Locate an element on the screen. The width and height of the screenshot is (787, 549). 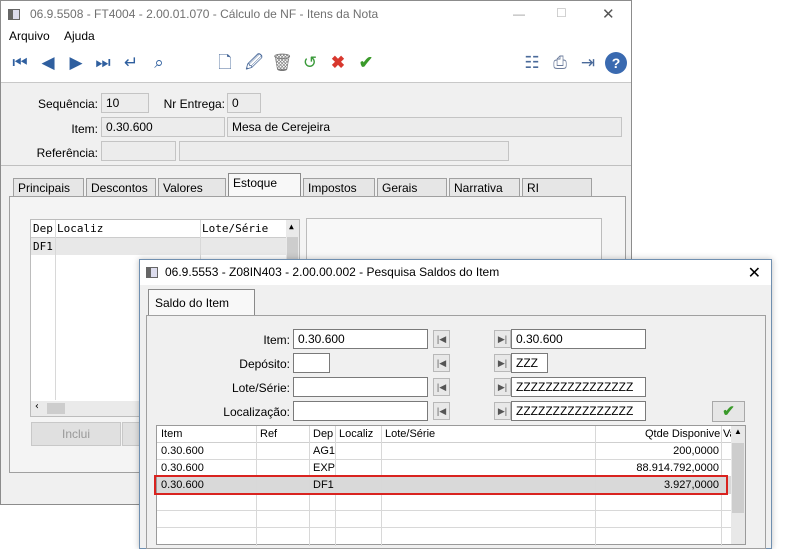
checkmark-icon: ✔ is located at coordinates (728, 411).